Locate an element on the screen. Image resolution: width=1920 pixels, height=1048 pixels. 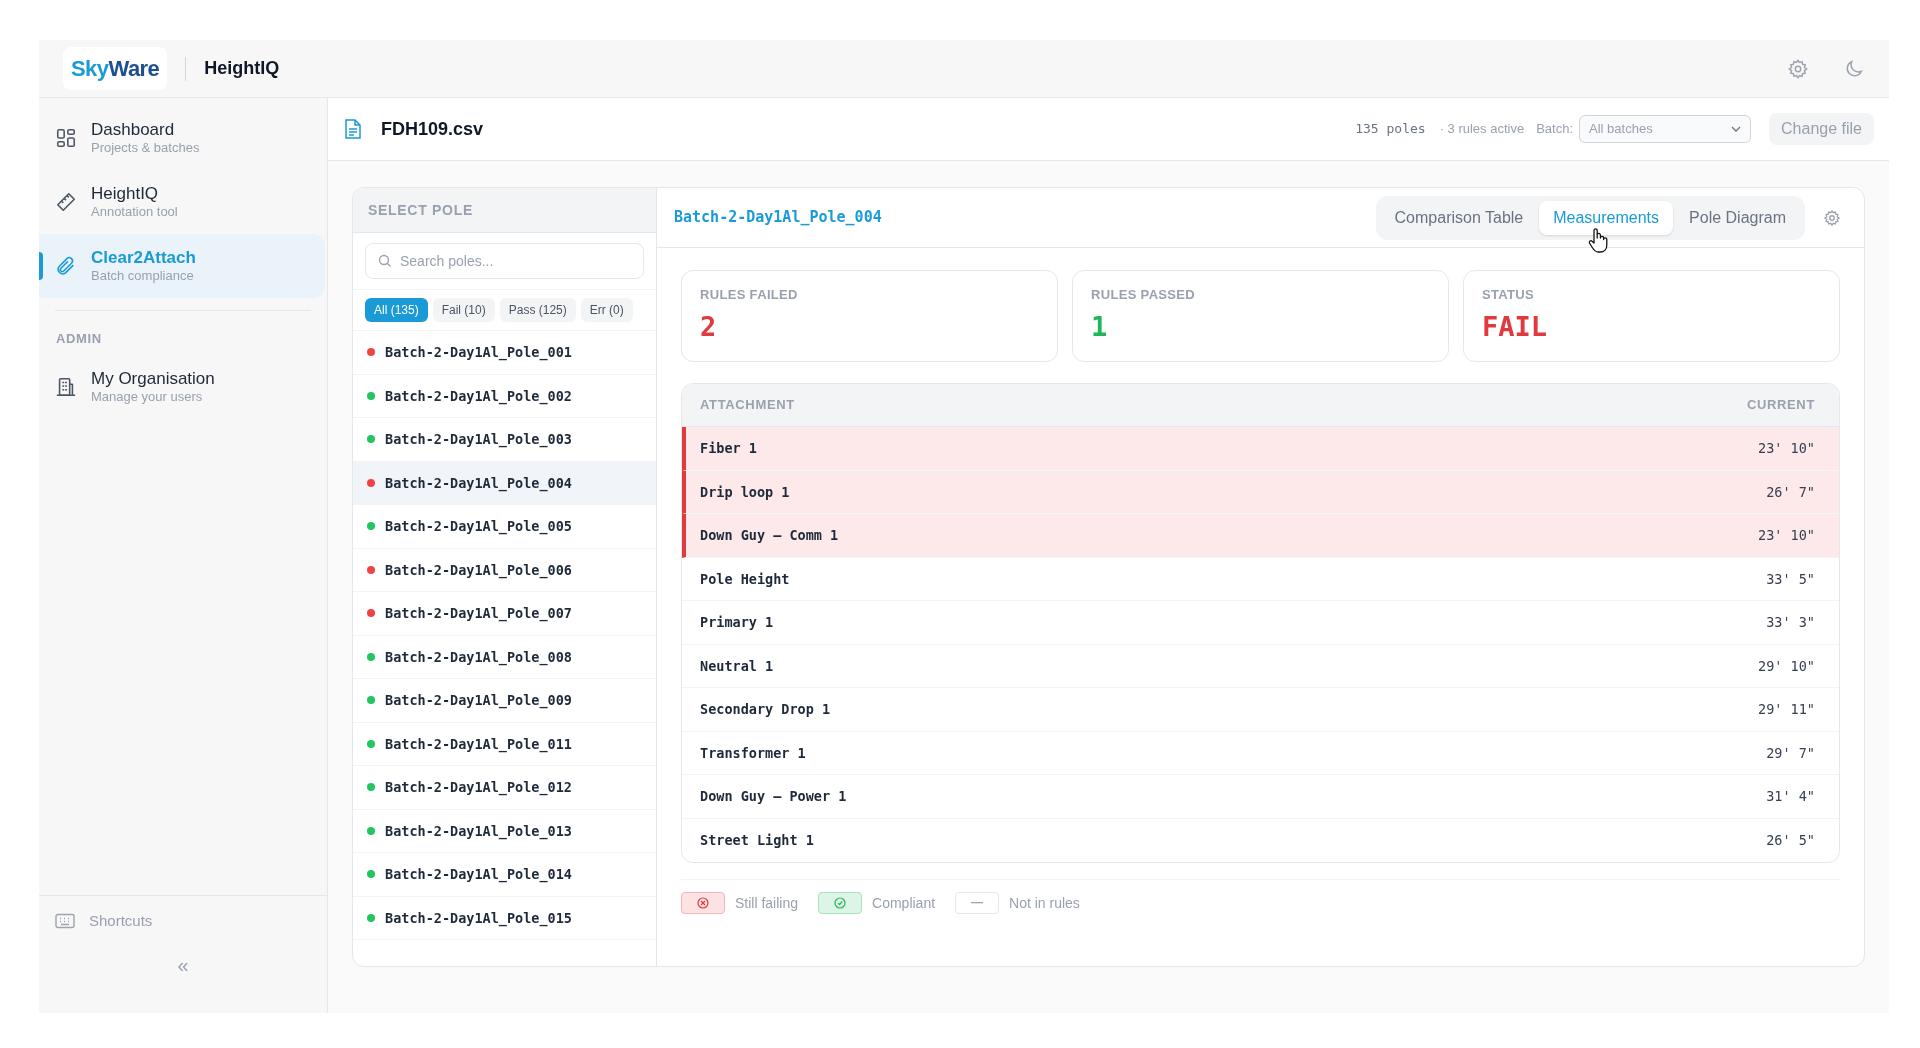
attachment-name: Down Guy – Comm 1 is located at coordinates (770, 536).